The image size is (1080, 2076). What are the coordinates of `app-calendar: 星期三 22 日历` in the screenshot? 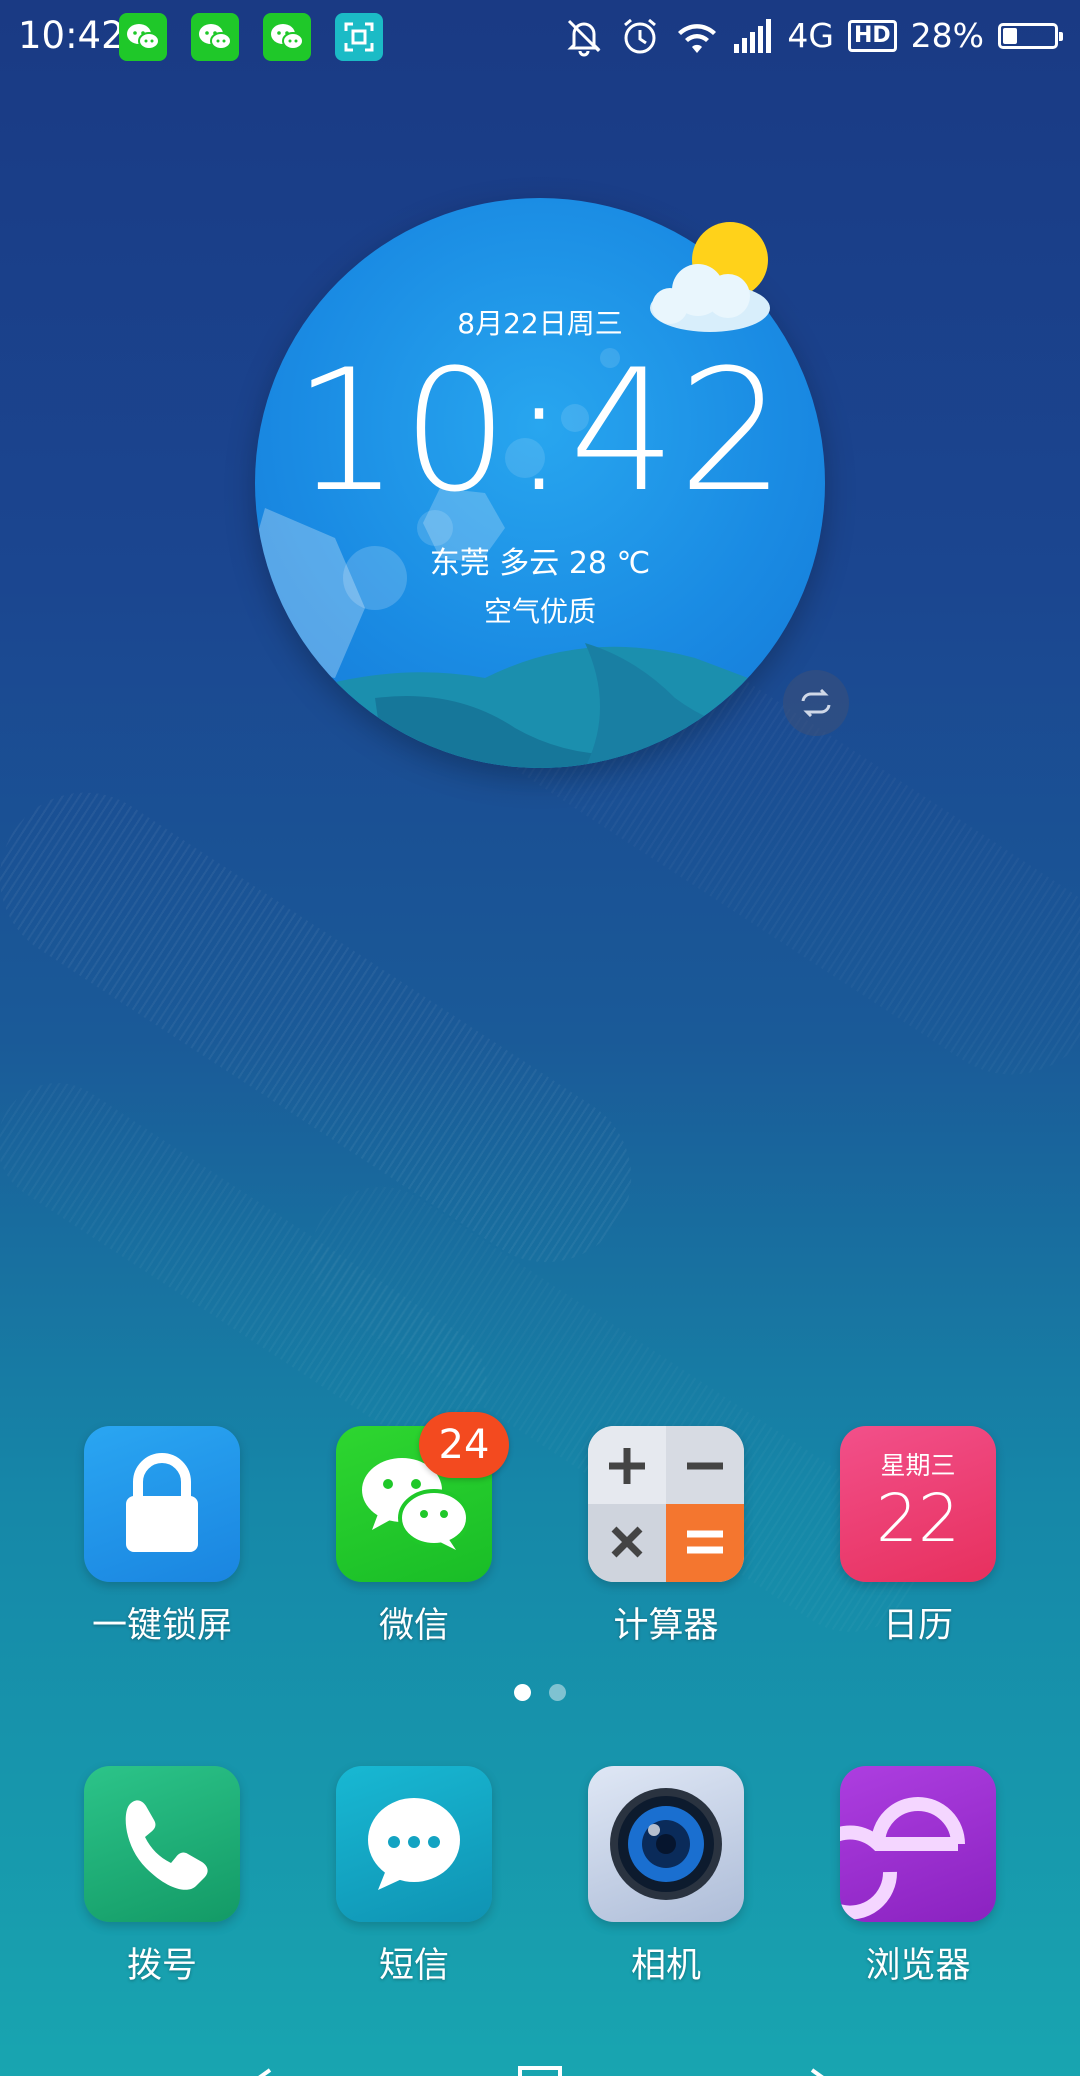 It's located at (918, 1537).